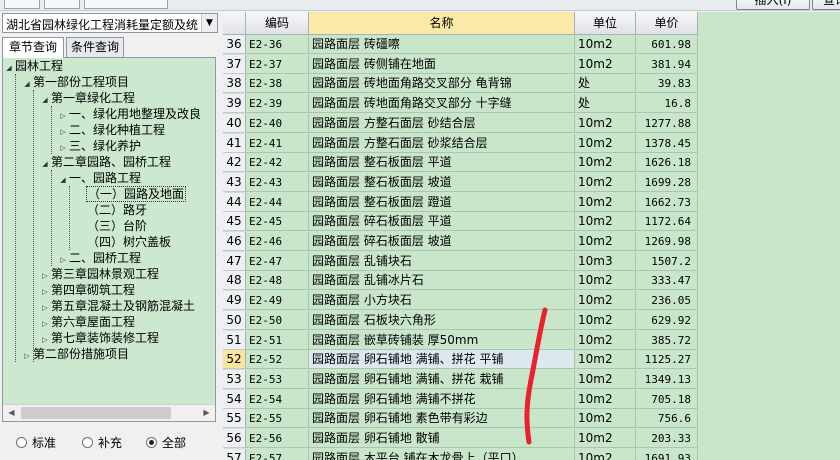  I want to click on radio-supplement: 补充, so click(102, 443).